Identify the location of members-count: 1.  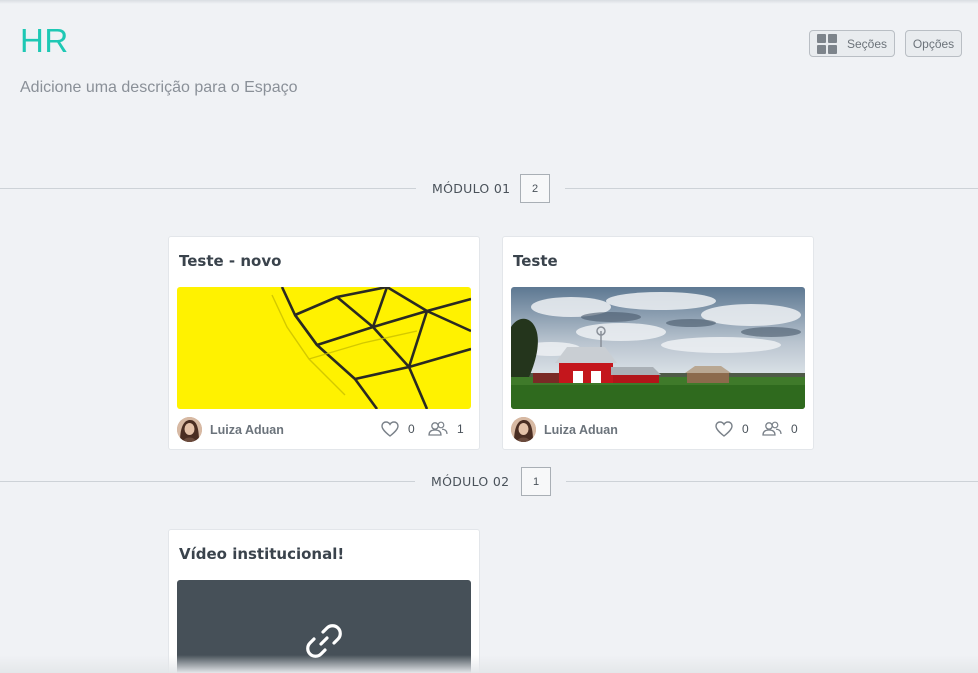
(460, 429).